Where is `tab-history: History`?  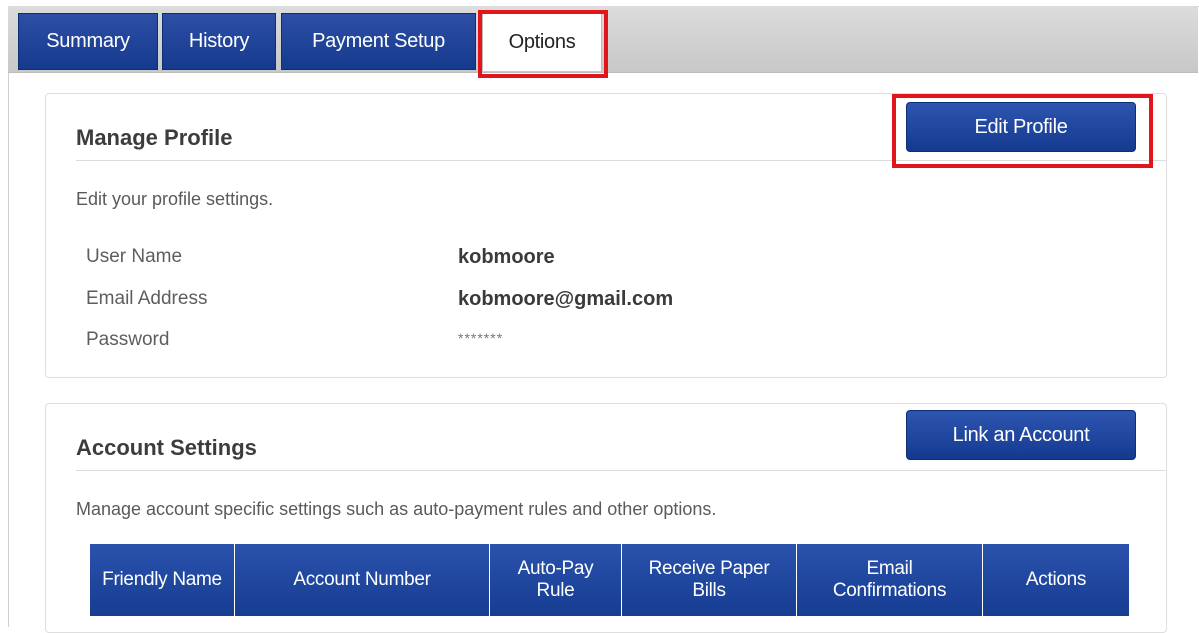 tab-history: History is located at coordinates (219, 41).